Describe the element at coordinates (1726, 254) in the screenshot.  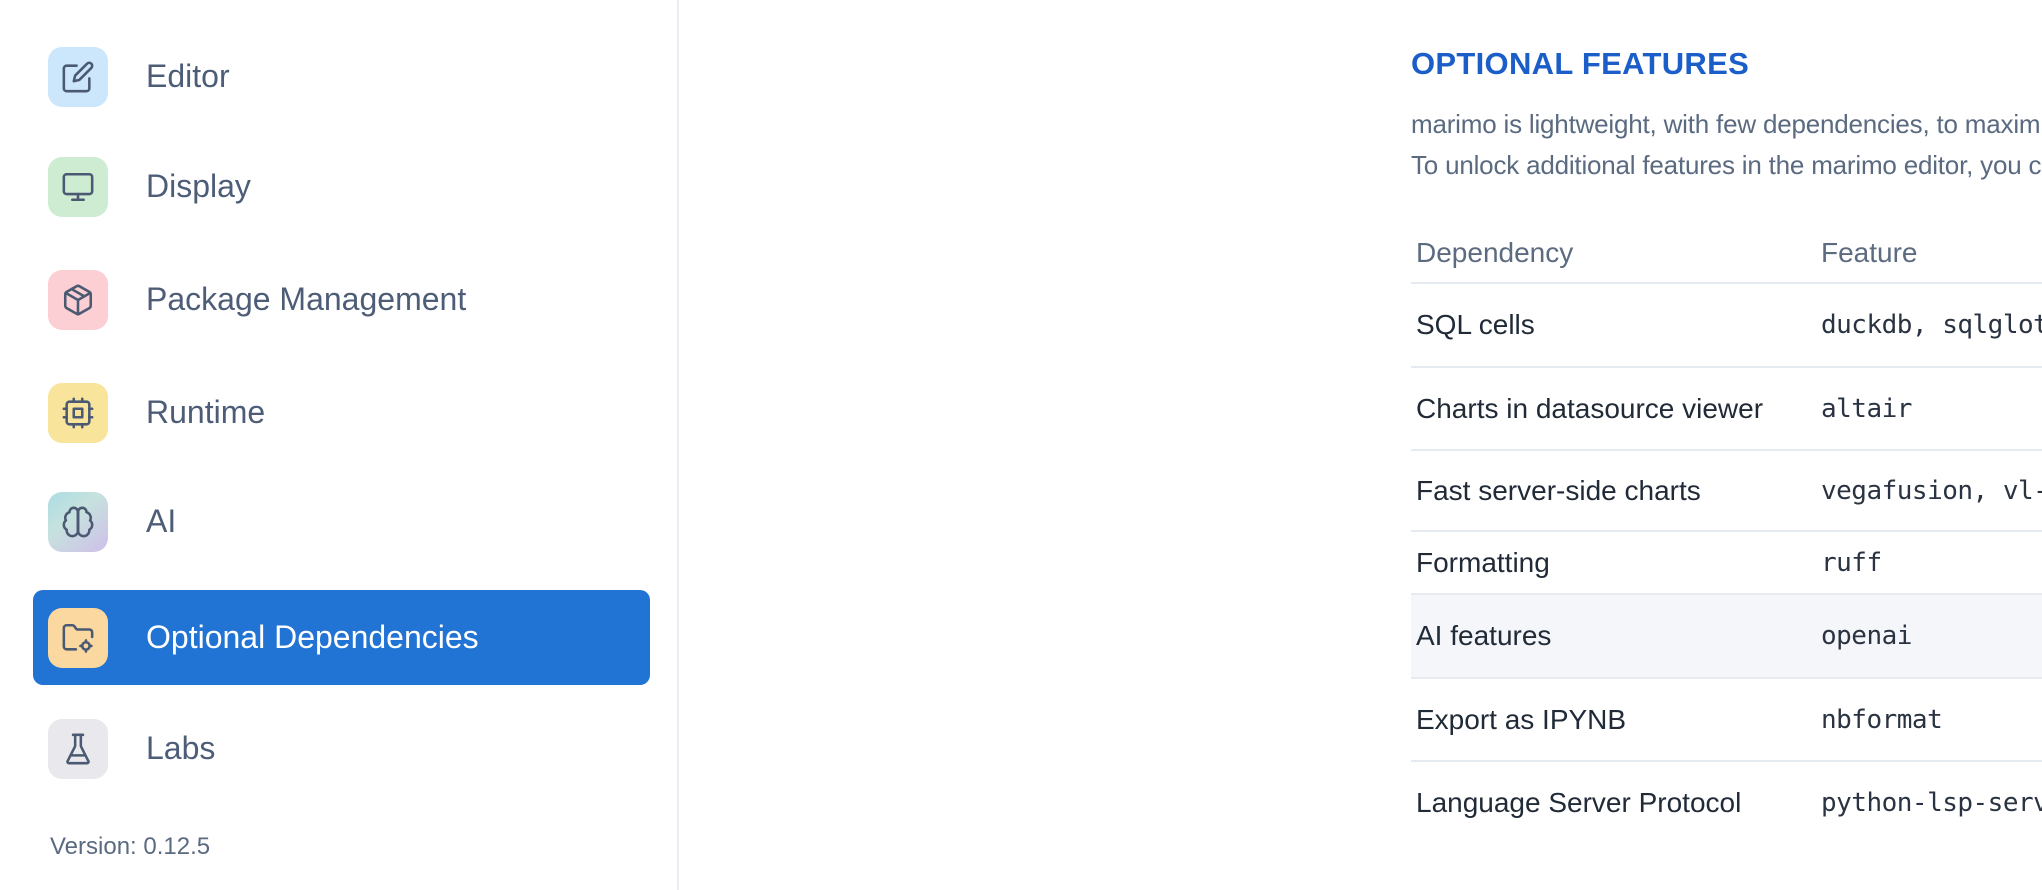
I see `table-header-row: Dependency Feature Status` at that location.